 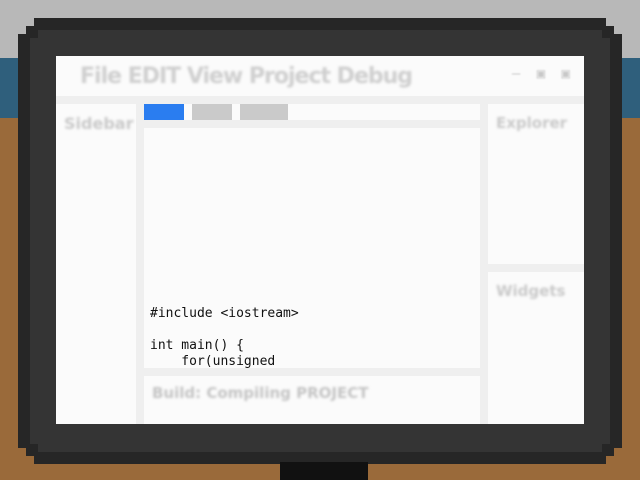 What do you see at coordinates (99, 123) in the screenshot?
I see `sidebar-title: Sidebar` at bounding box center [99, 123].